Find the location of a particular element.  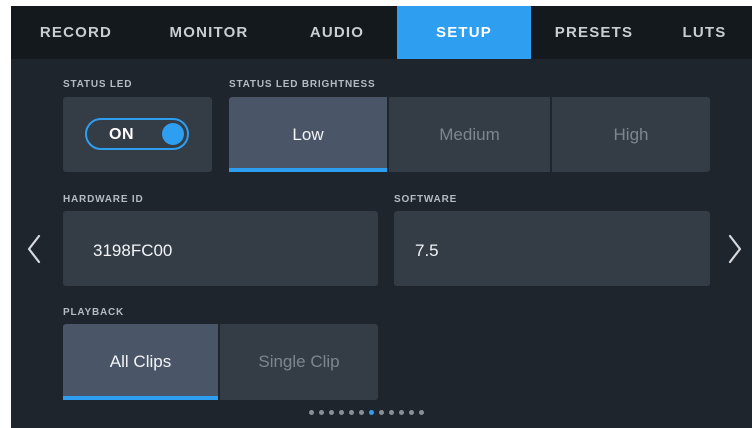

brightness-option-high-label: High is located at coordinates (631, 134).